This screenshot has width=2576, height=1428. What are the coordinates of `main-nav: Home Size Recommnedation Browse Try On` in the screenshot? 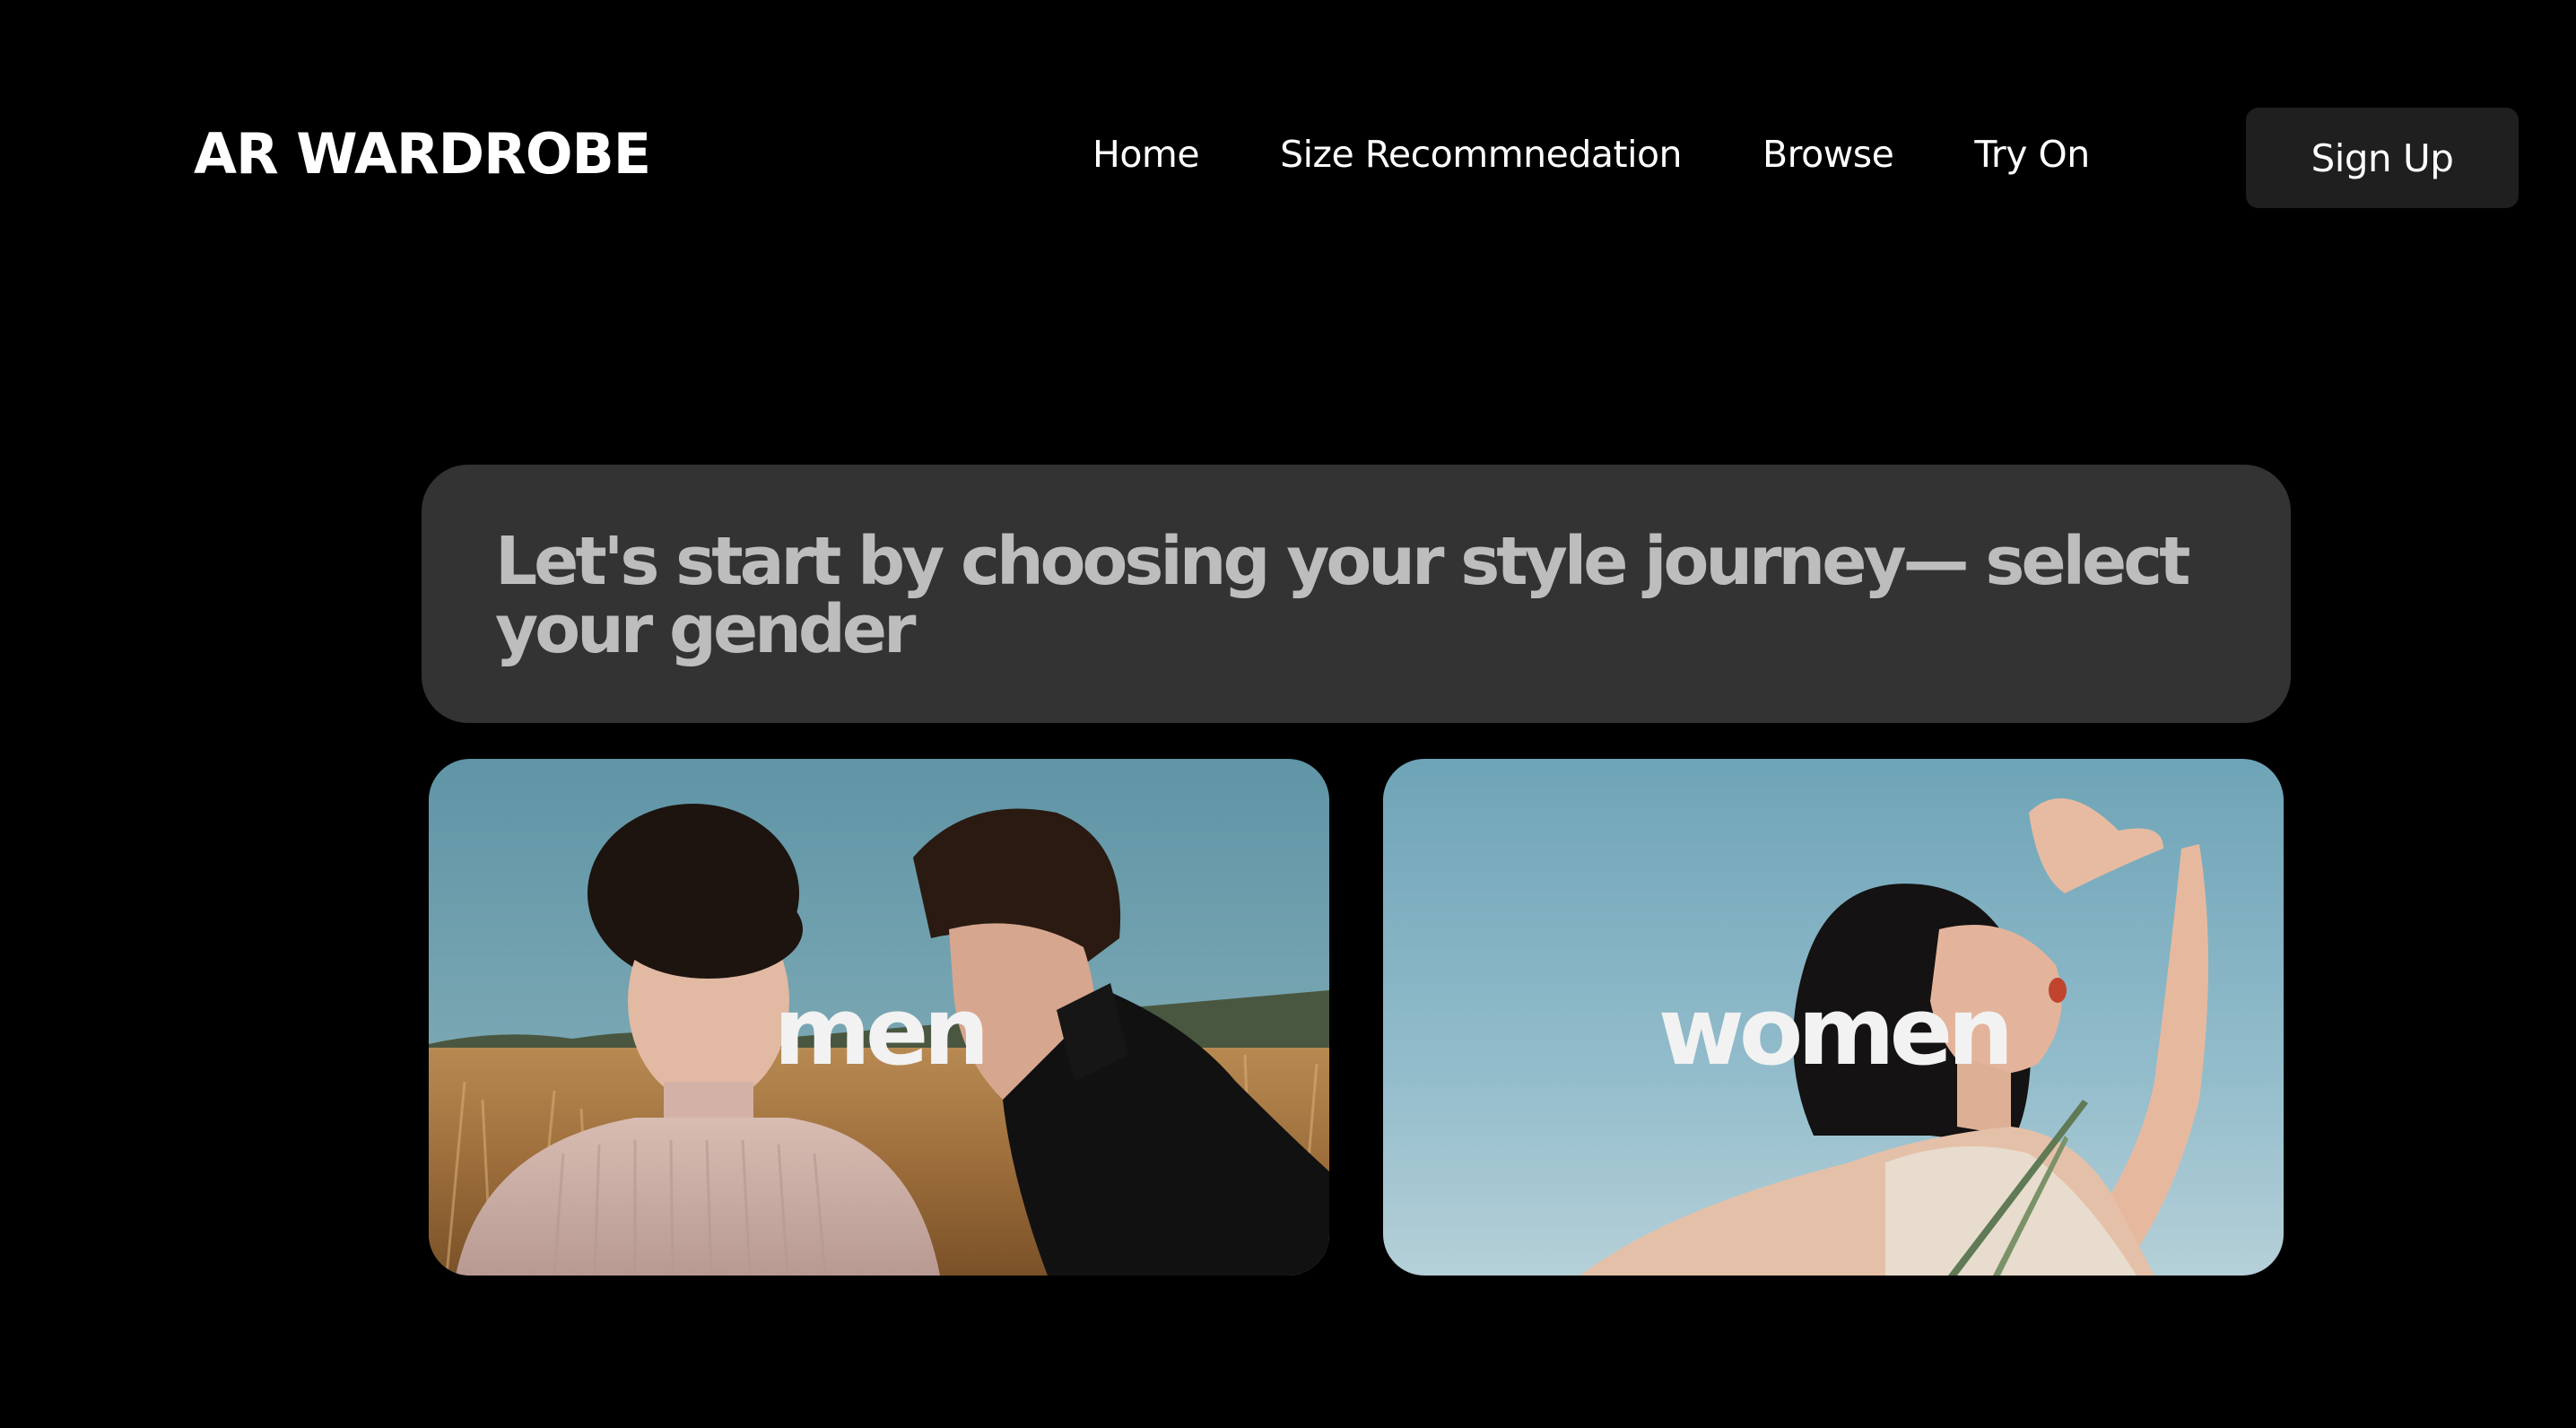 It's located at (1591, 155).